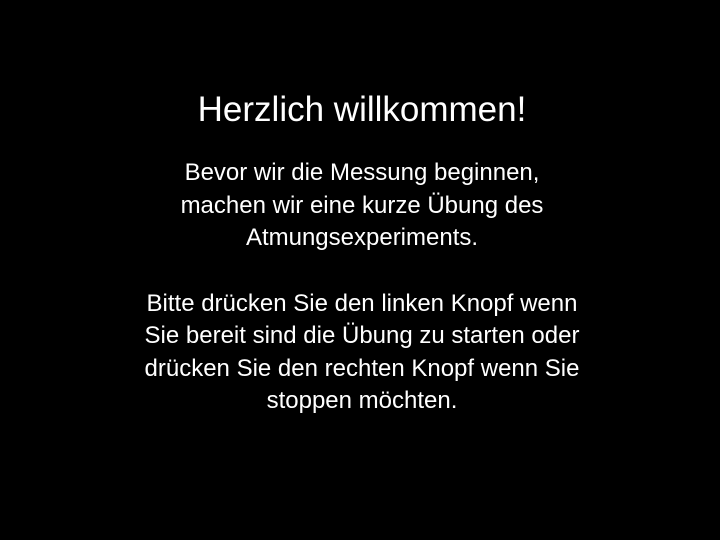 This screenshot has width=720, height=540. I want to click on intro-line: Bevor wir die Messung beginnen,, so click(362, 172).